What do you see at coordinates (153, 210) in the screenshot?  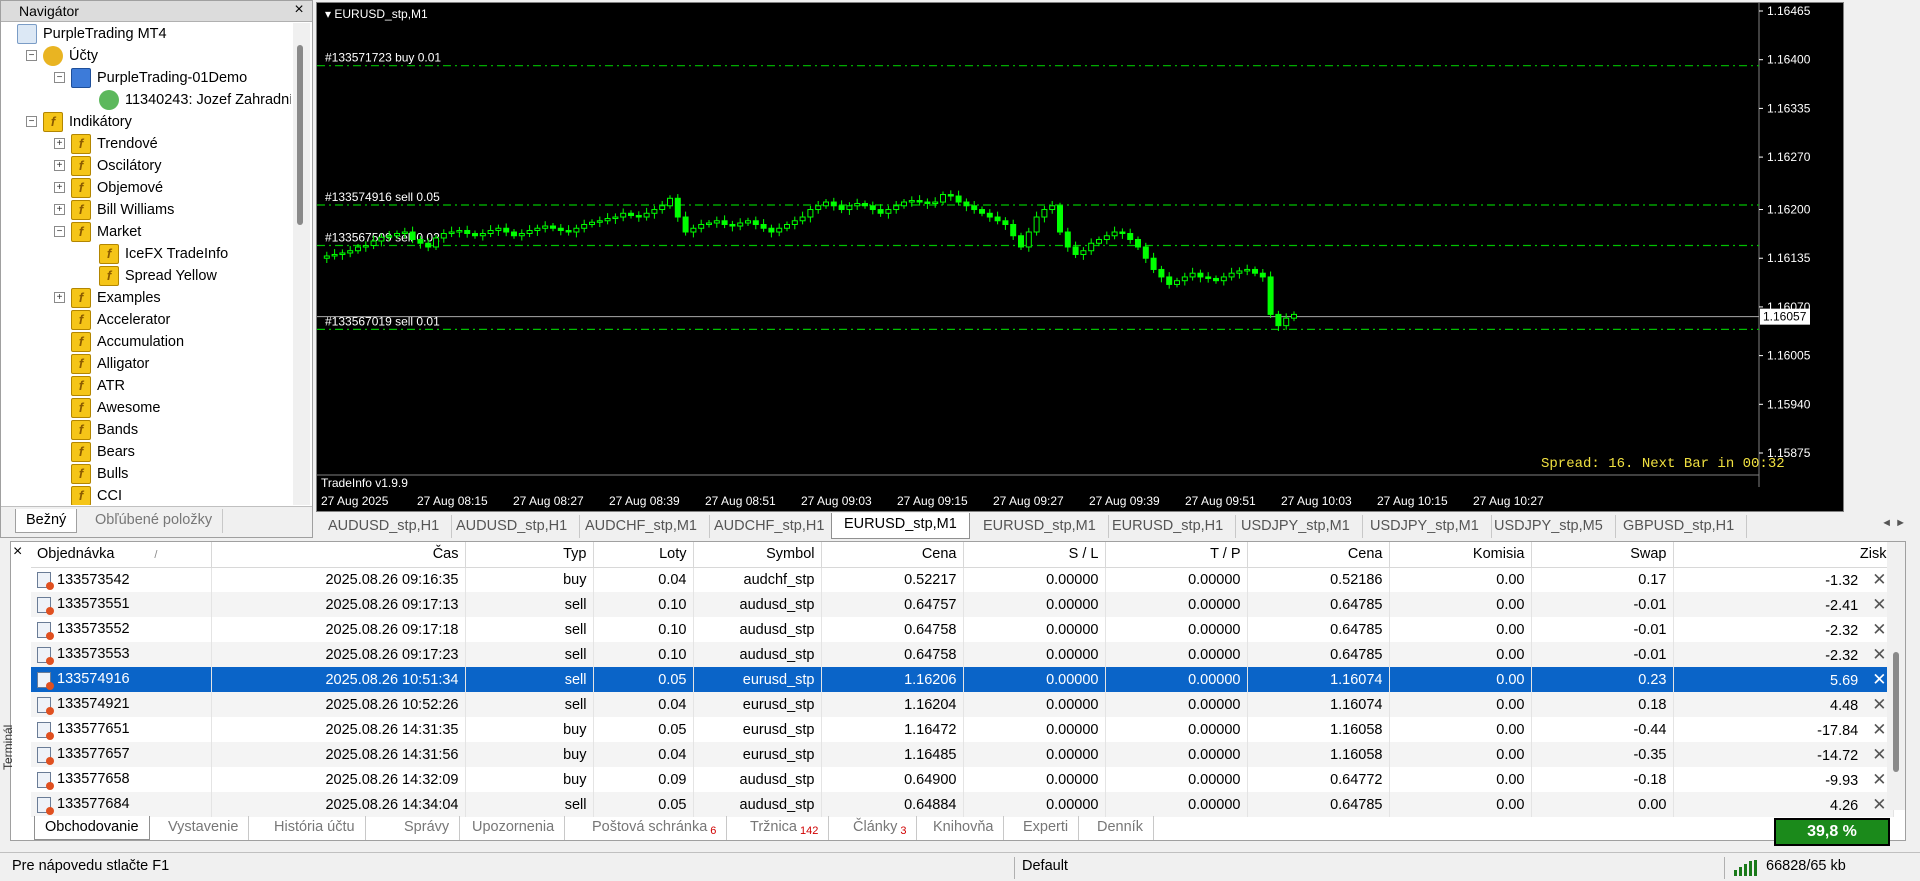 I see `tree-item: + f Bill Williams` at bounding box center [153, 210].